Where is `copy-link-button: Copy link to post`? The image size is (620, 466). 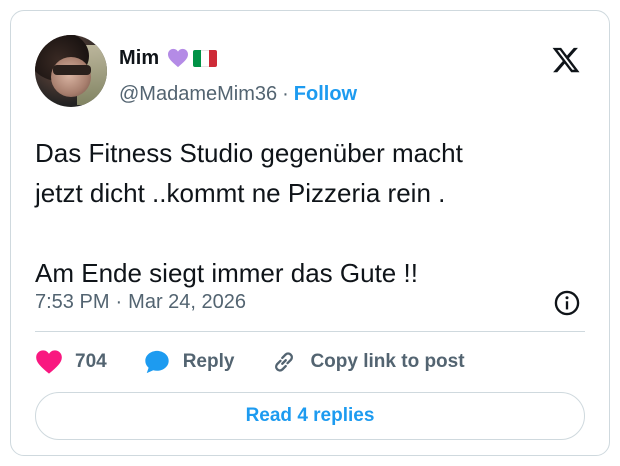
copy-link-button: Copy link to post is located at coordinates (367, 362).